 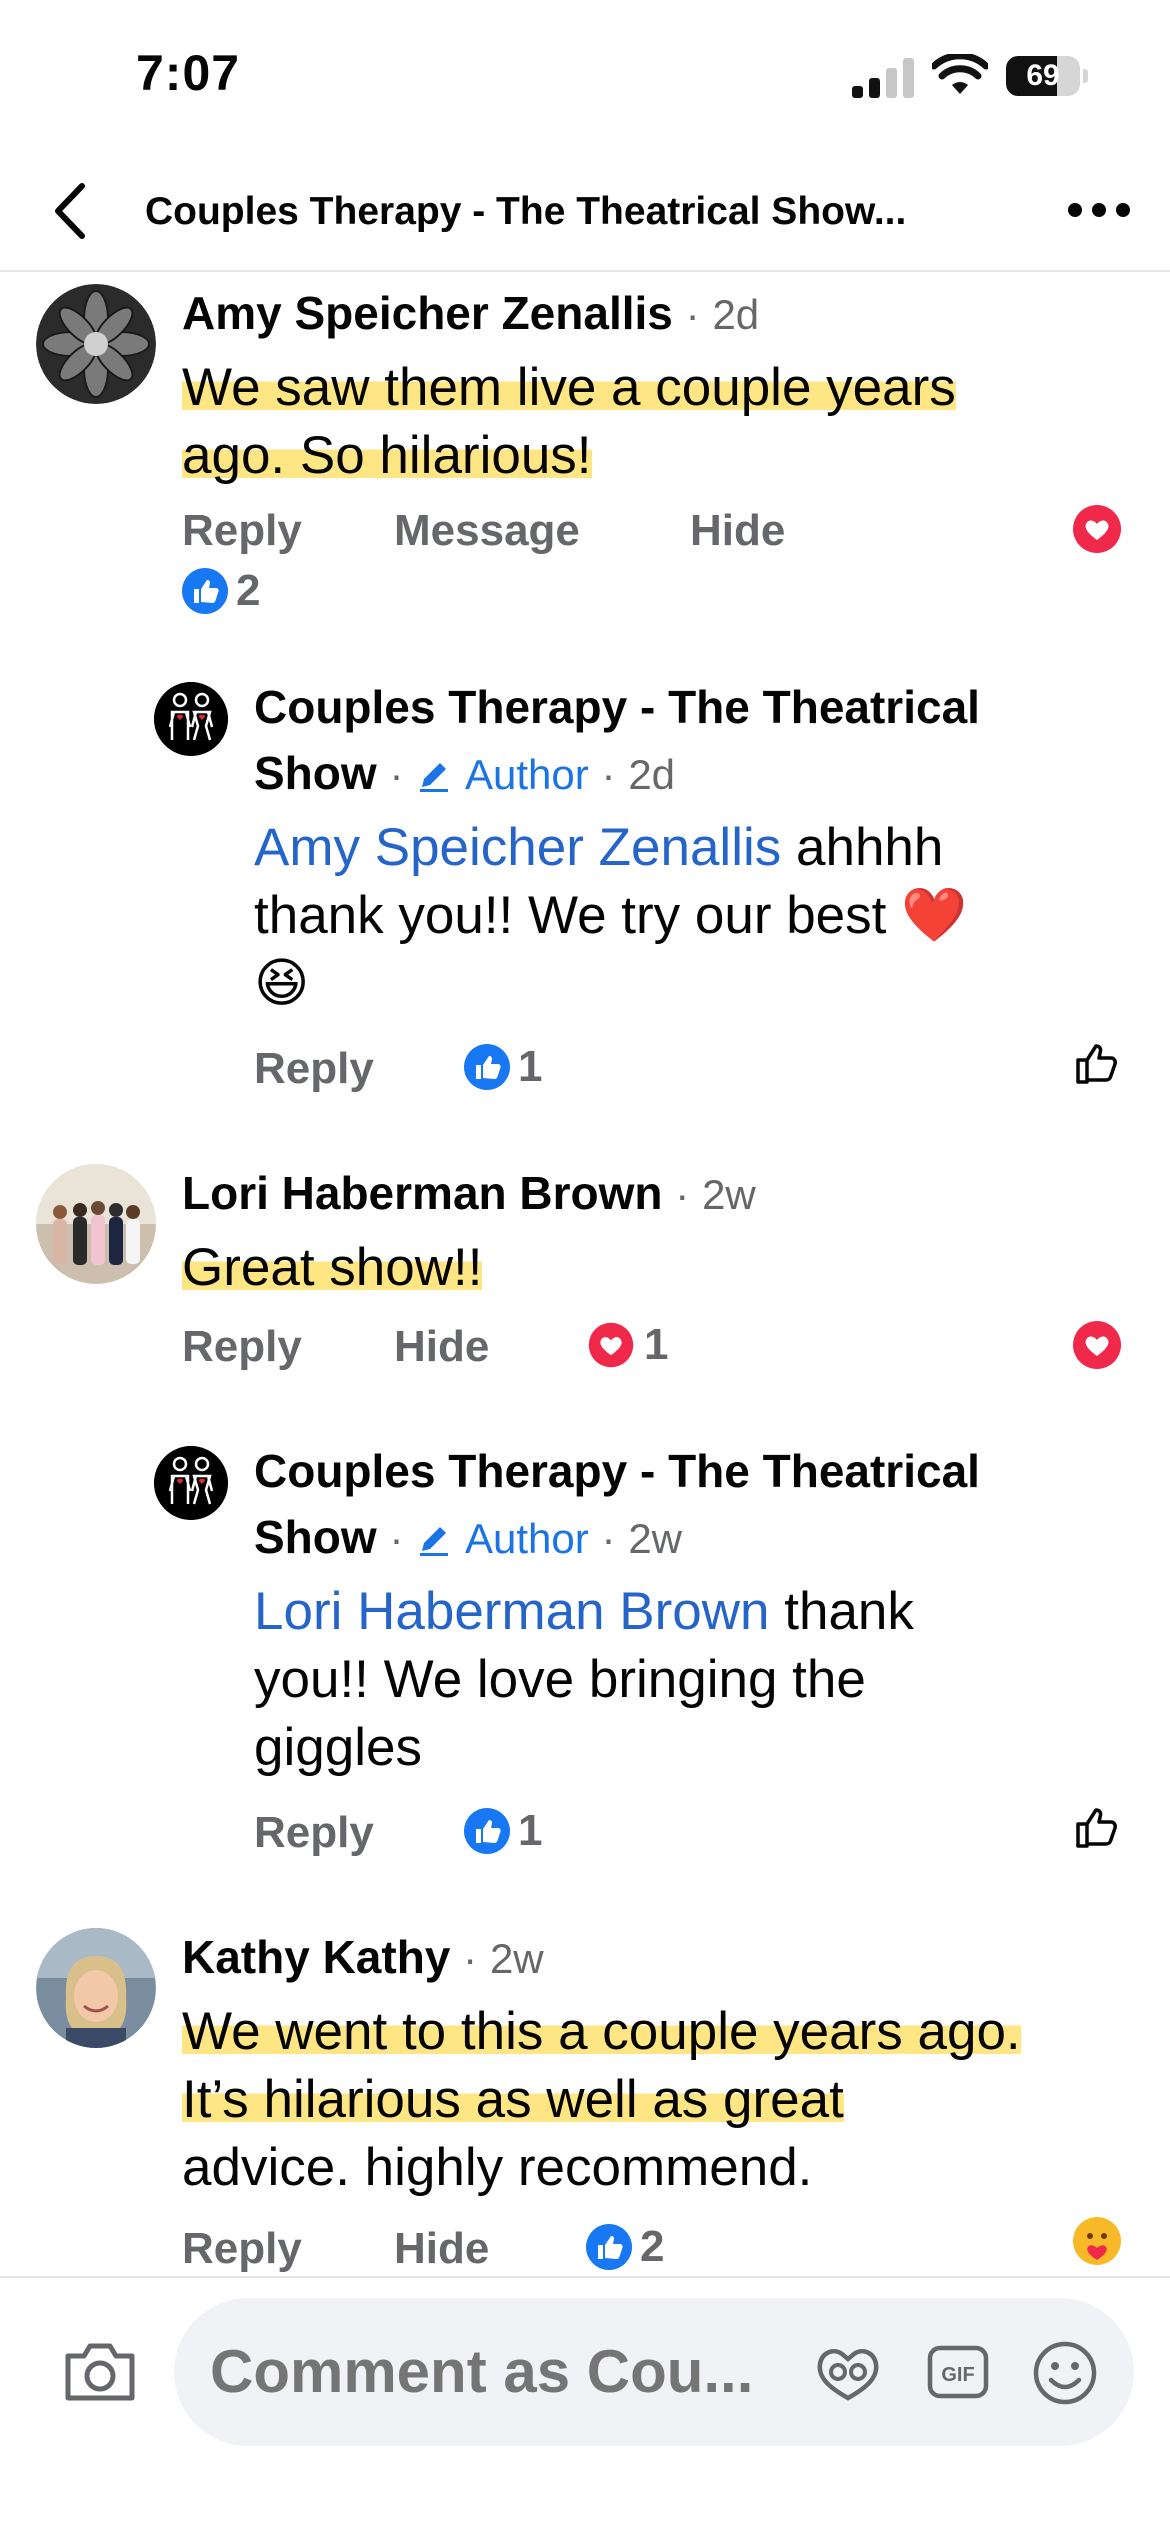 I want to click on mention-link: Lori Haberman Brown, so click(x=512, y=1611).